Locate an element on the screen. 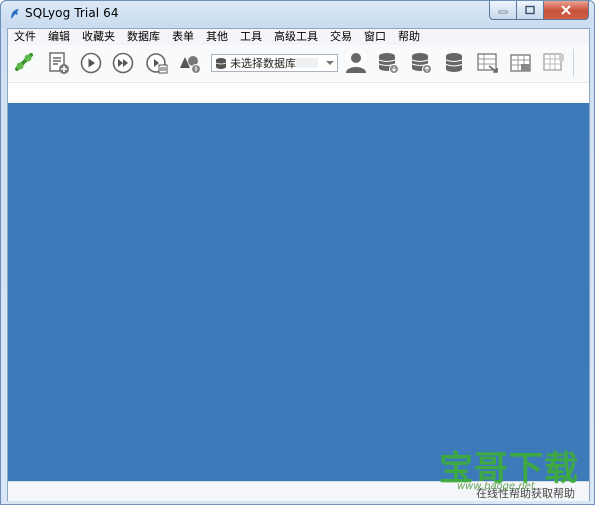 Image resolution: width=595 pixels, height=505 pixels. execute-all-icon is located at coordinates (123, 63).